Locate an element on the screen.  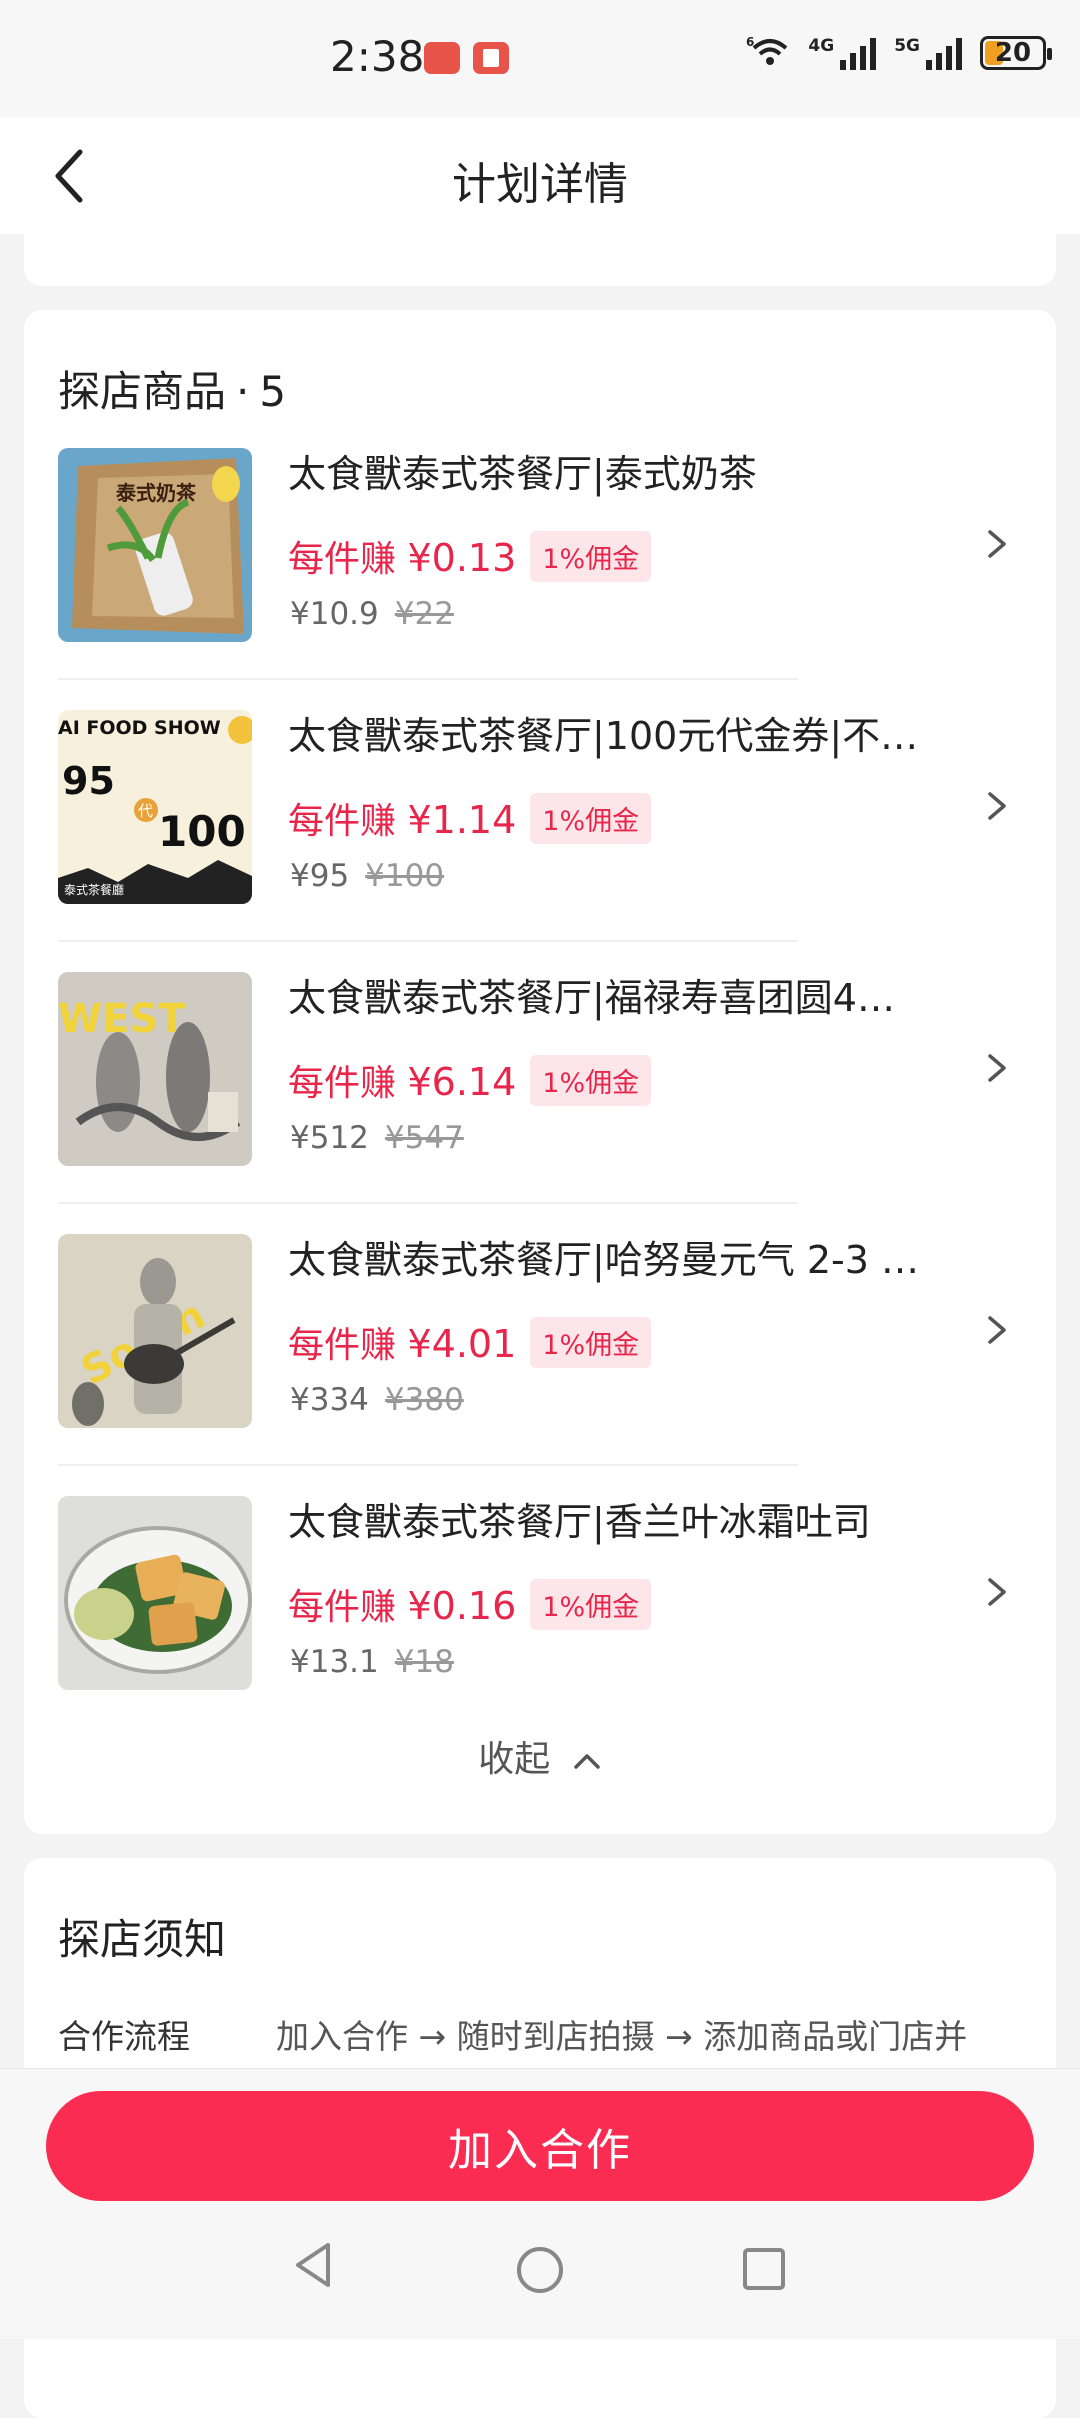
earn-amount: ¥0.16 is located at coordinates (462, 1606).